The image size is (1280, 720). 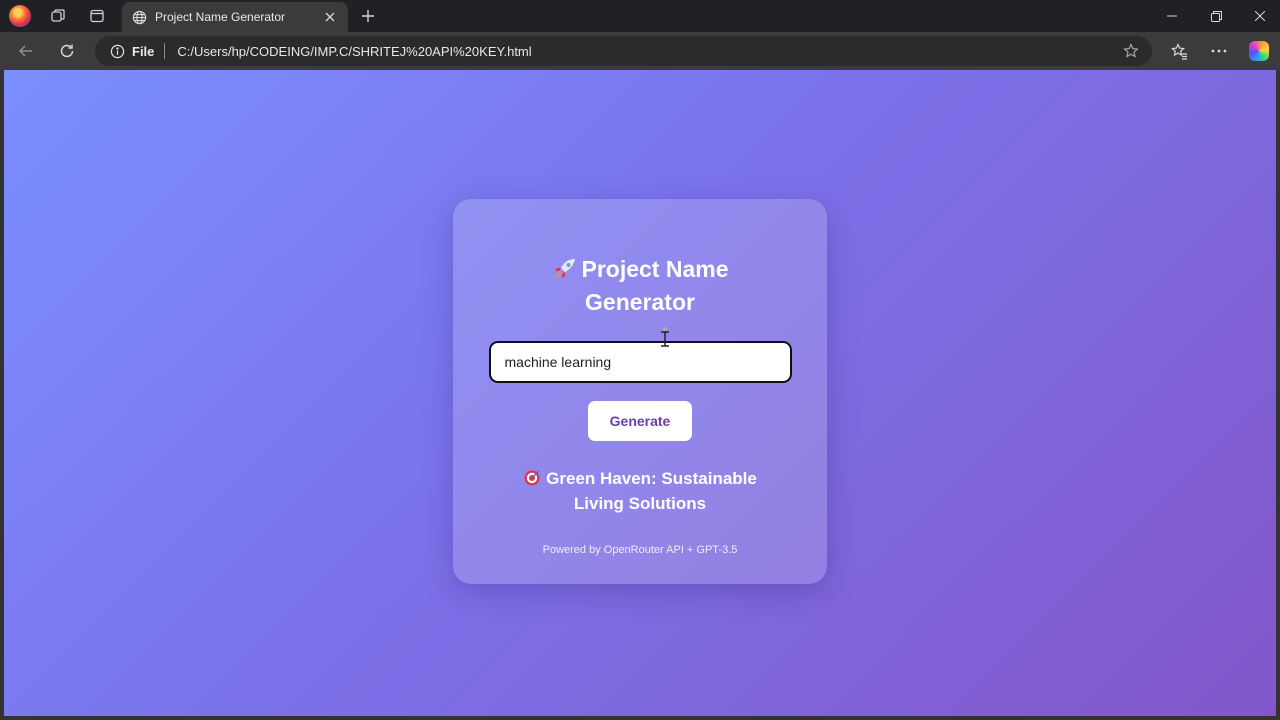 I want to click on window-close-icon, so click(x=1259, y=16).